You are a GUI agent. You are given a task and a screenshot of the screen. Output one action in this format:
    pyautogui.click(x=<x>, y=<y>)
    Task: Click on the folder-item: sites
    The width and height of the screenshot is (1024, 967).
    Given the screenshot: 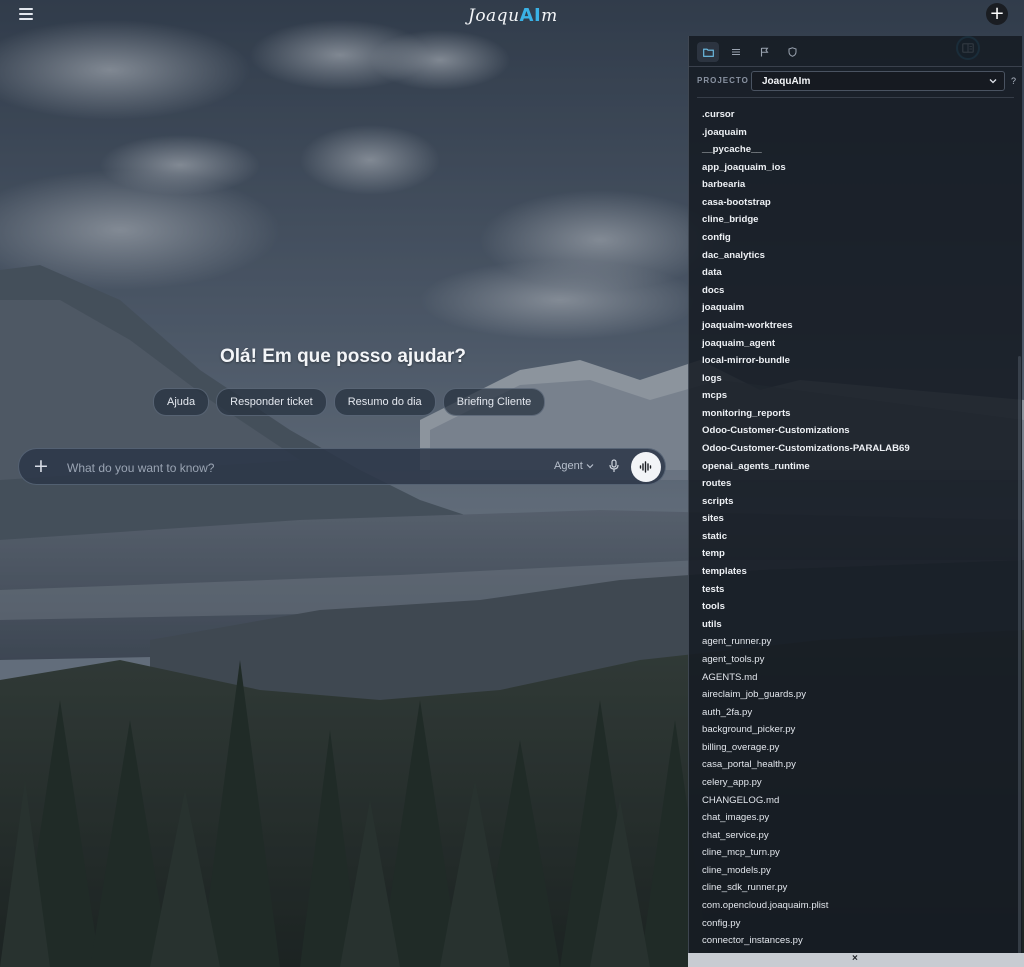 What is the action you would take?
    pyautogui.click(x=852, y=519)
    